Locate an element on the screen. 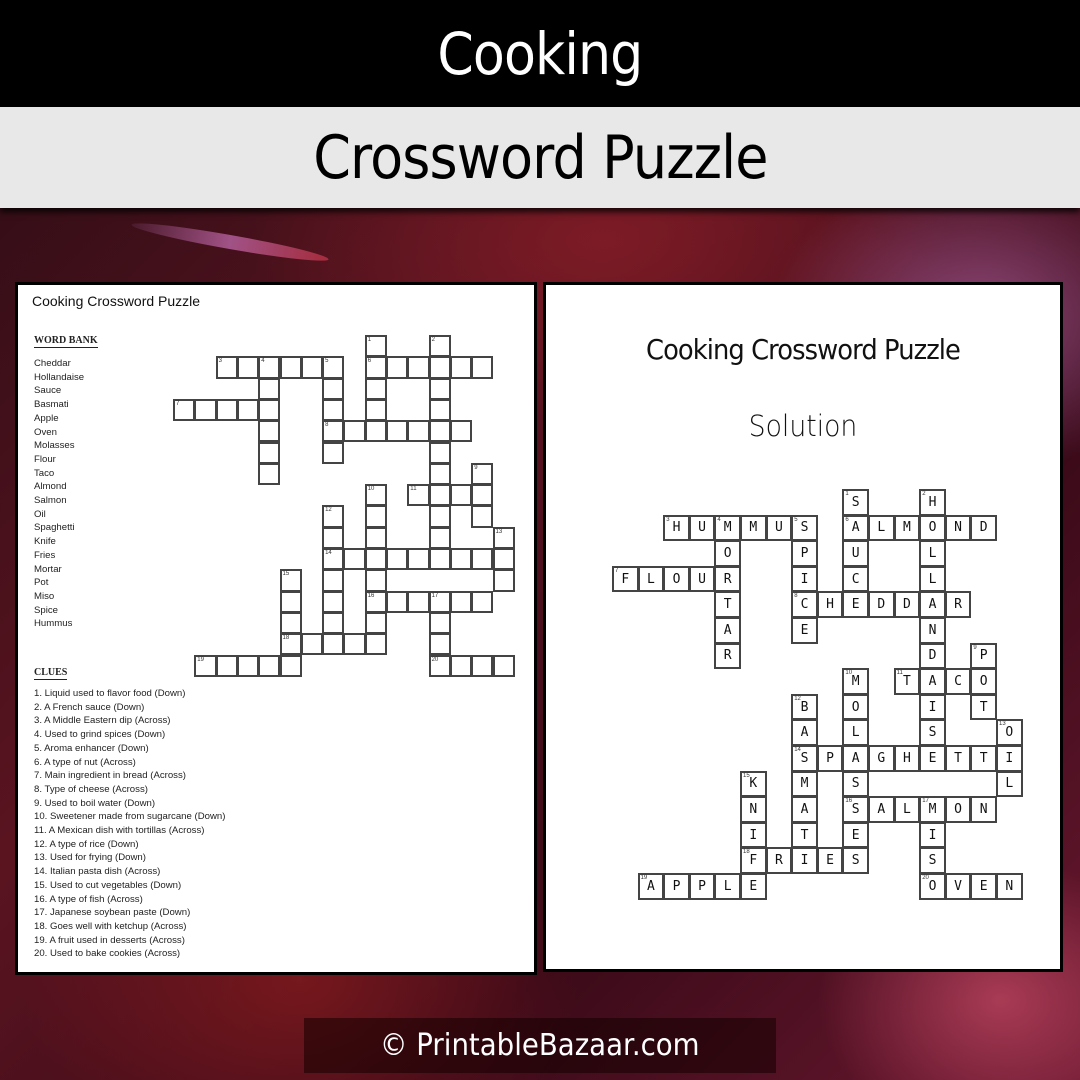 This screenshot has height=1080, width=1080. crossword-cell: 19 is located at coordinates (205, 665).